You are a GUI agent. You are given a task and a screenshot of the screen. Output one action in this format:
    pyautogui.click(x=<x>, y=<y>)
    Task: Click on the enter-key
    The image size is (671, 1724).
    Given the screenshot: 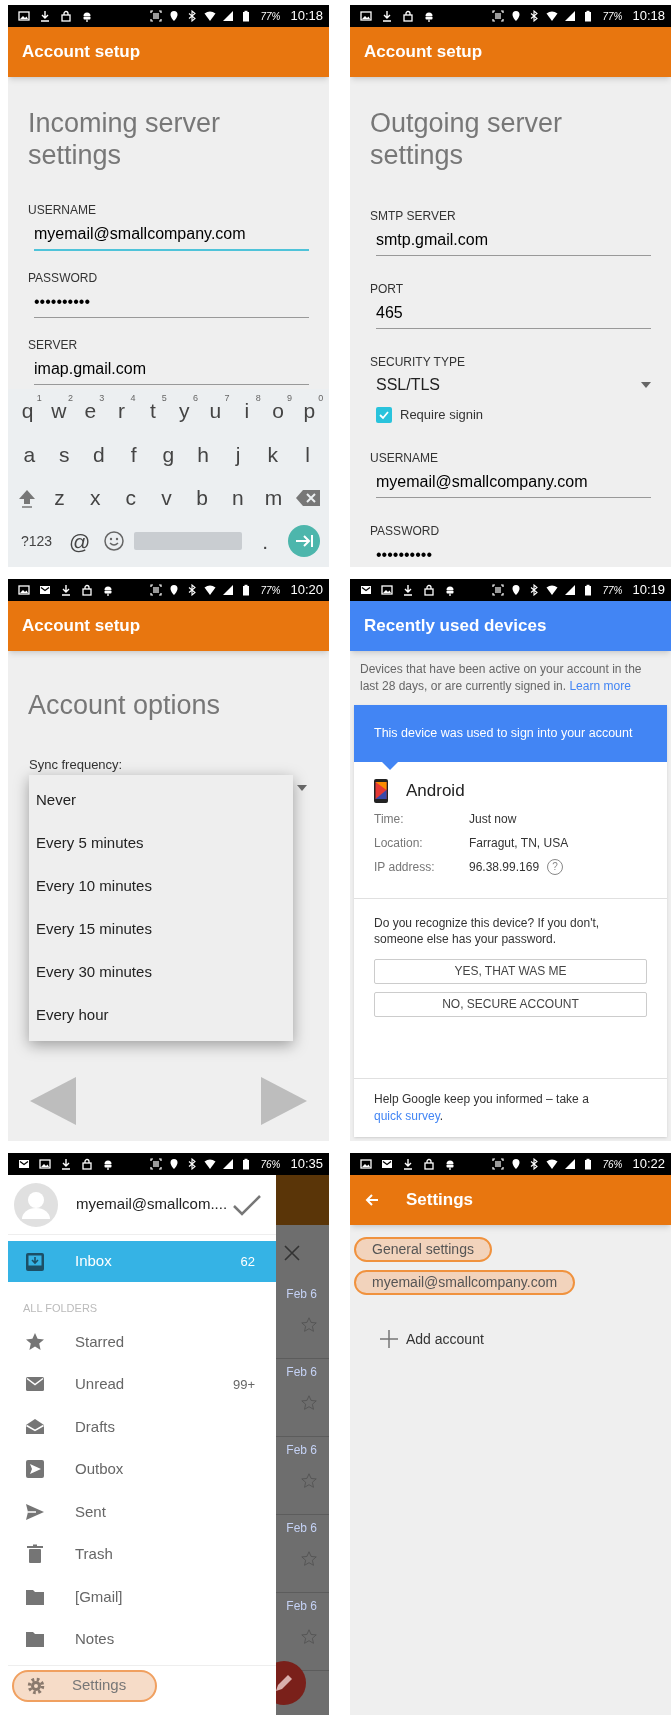 What is the action you would take?
    pyautogui.click(x=304, y=541)
    